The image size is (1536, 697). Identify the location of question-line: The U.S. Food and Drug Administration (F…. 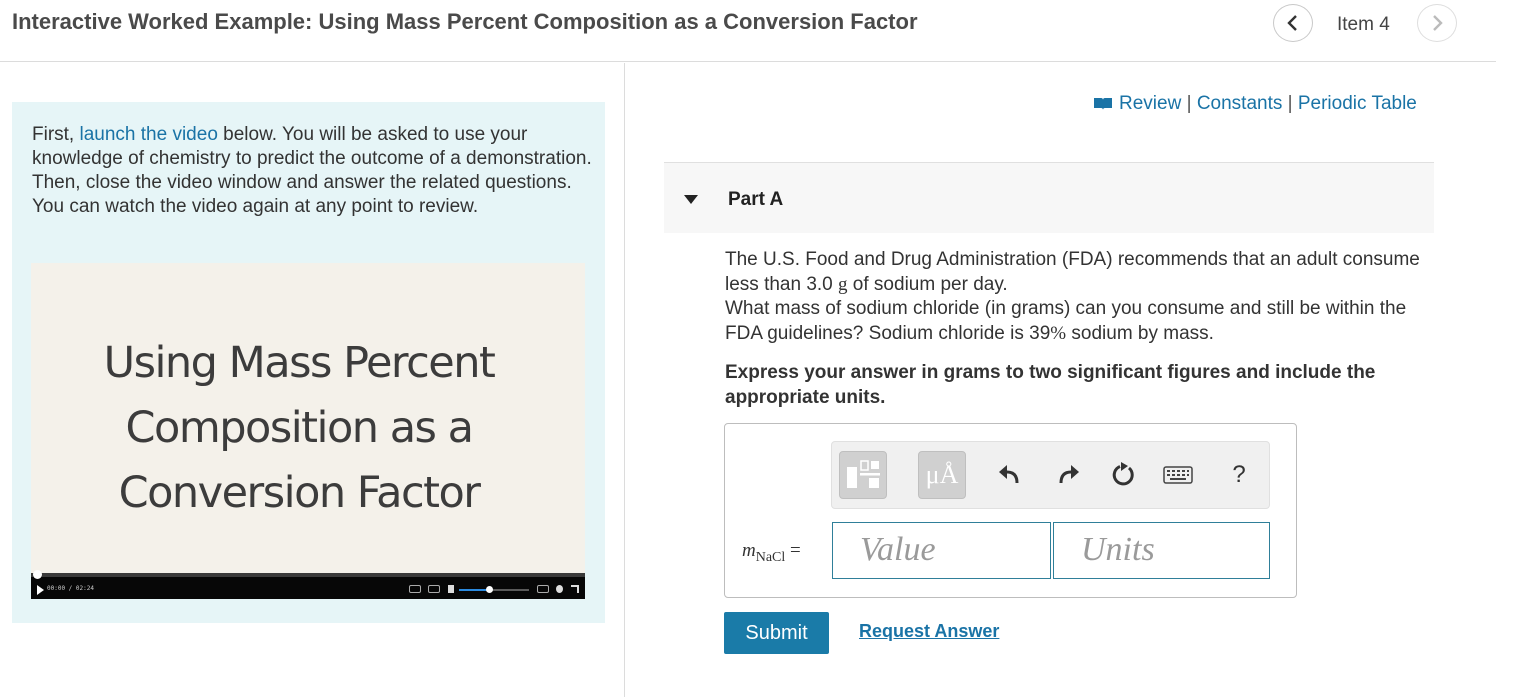
(1080, 272).